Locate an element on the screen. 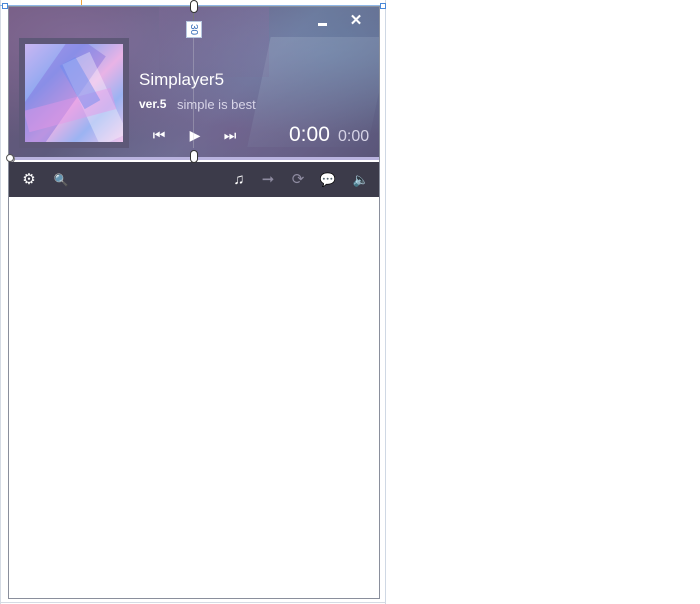  search-button: 🔍 is located at coordinates (61, 180).